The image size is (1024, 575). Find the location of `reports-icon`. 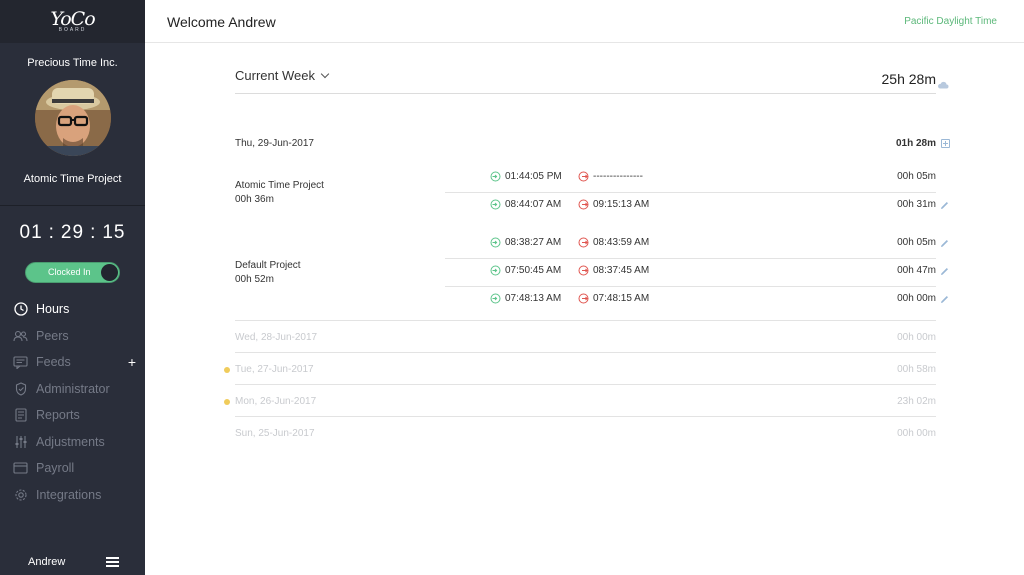

reports-icon is located at coordinates (20, 415).